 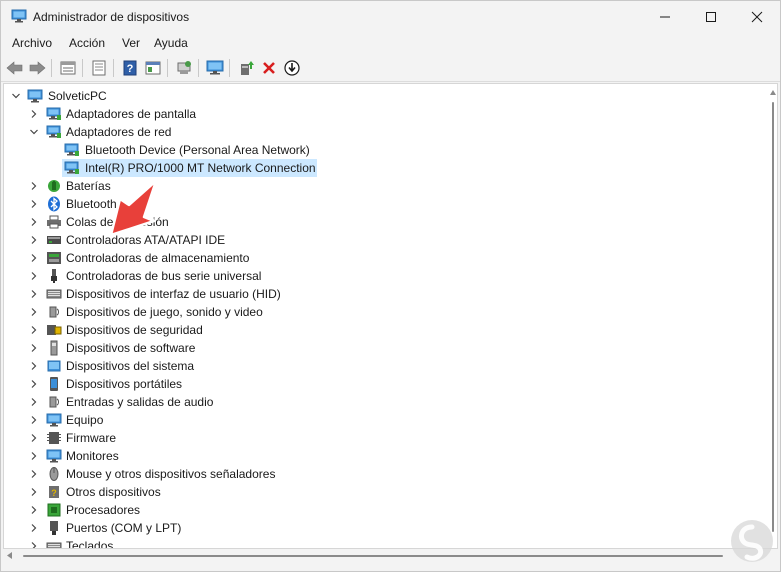 I want to click on horizontal-scrollbar, so click(x=390, y=560).